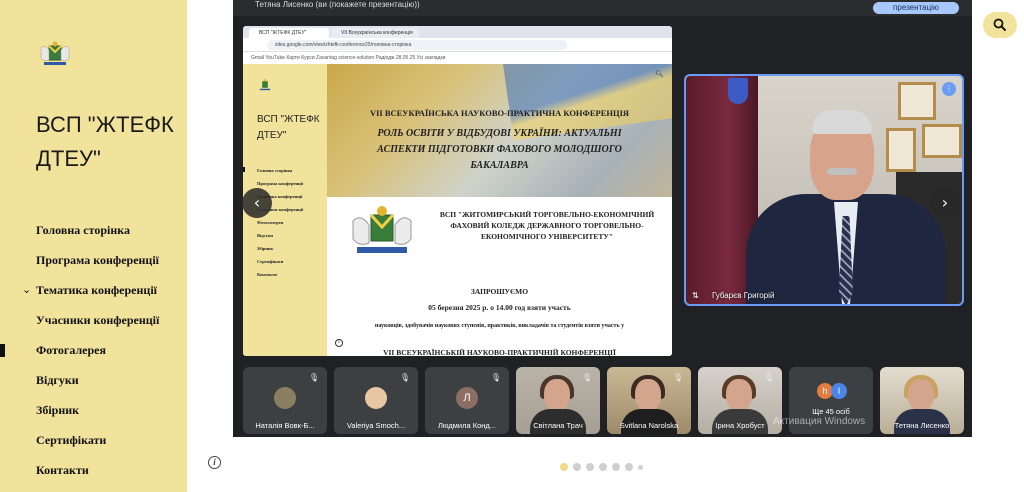  Describe the element at coordinates (289, 33) in the screenshot. I see `browser-tab: ВСП "ЖТЕФК ДТЕУ"` at that location.